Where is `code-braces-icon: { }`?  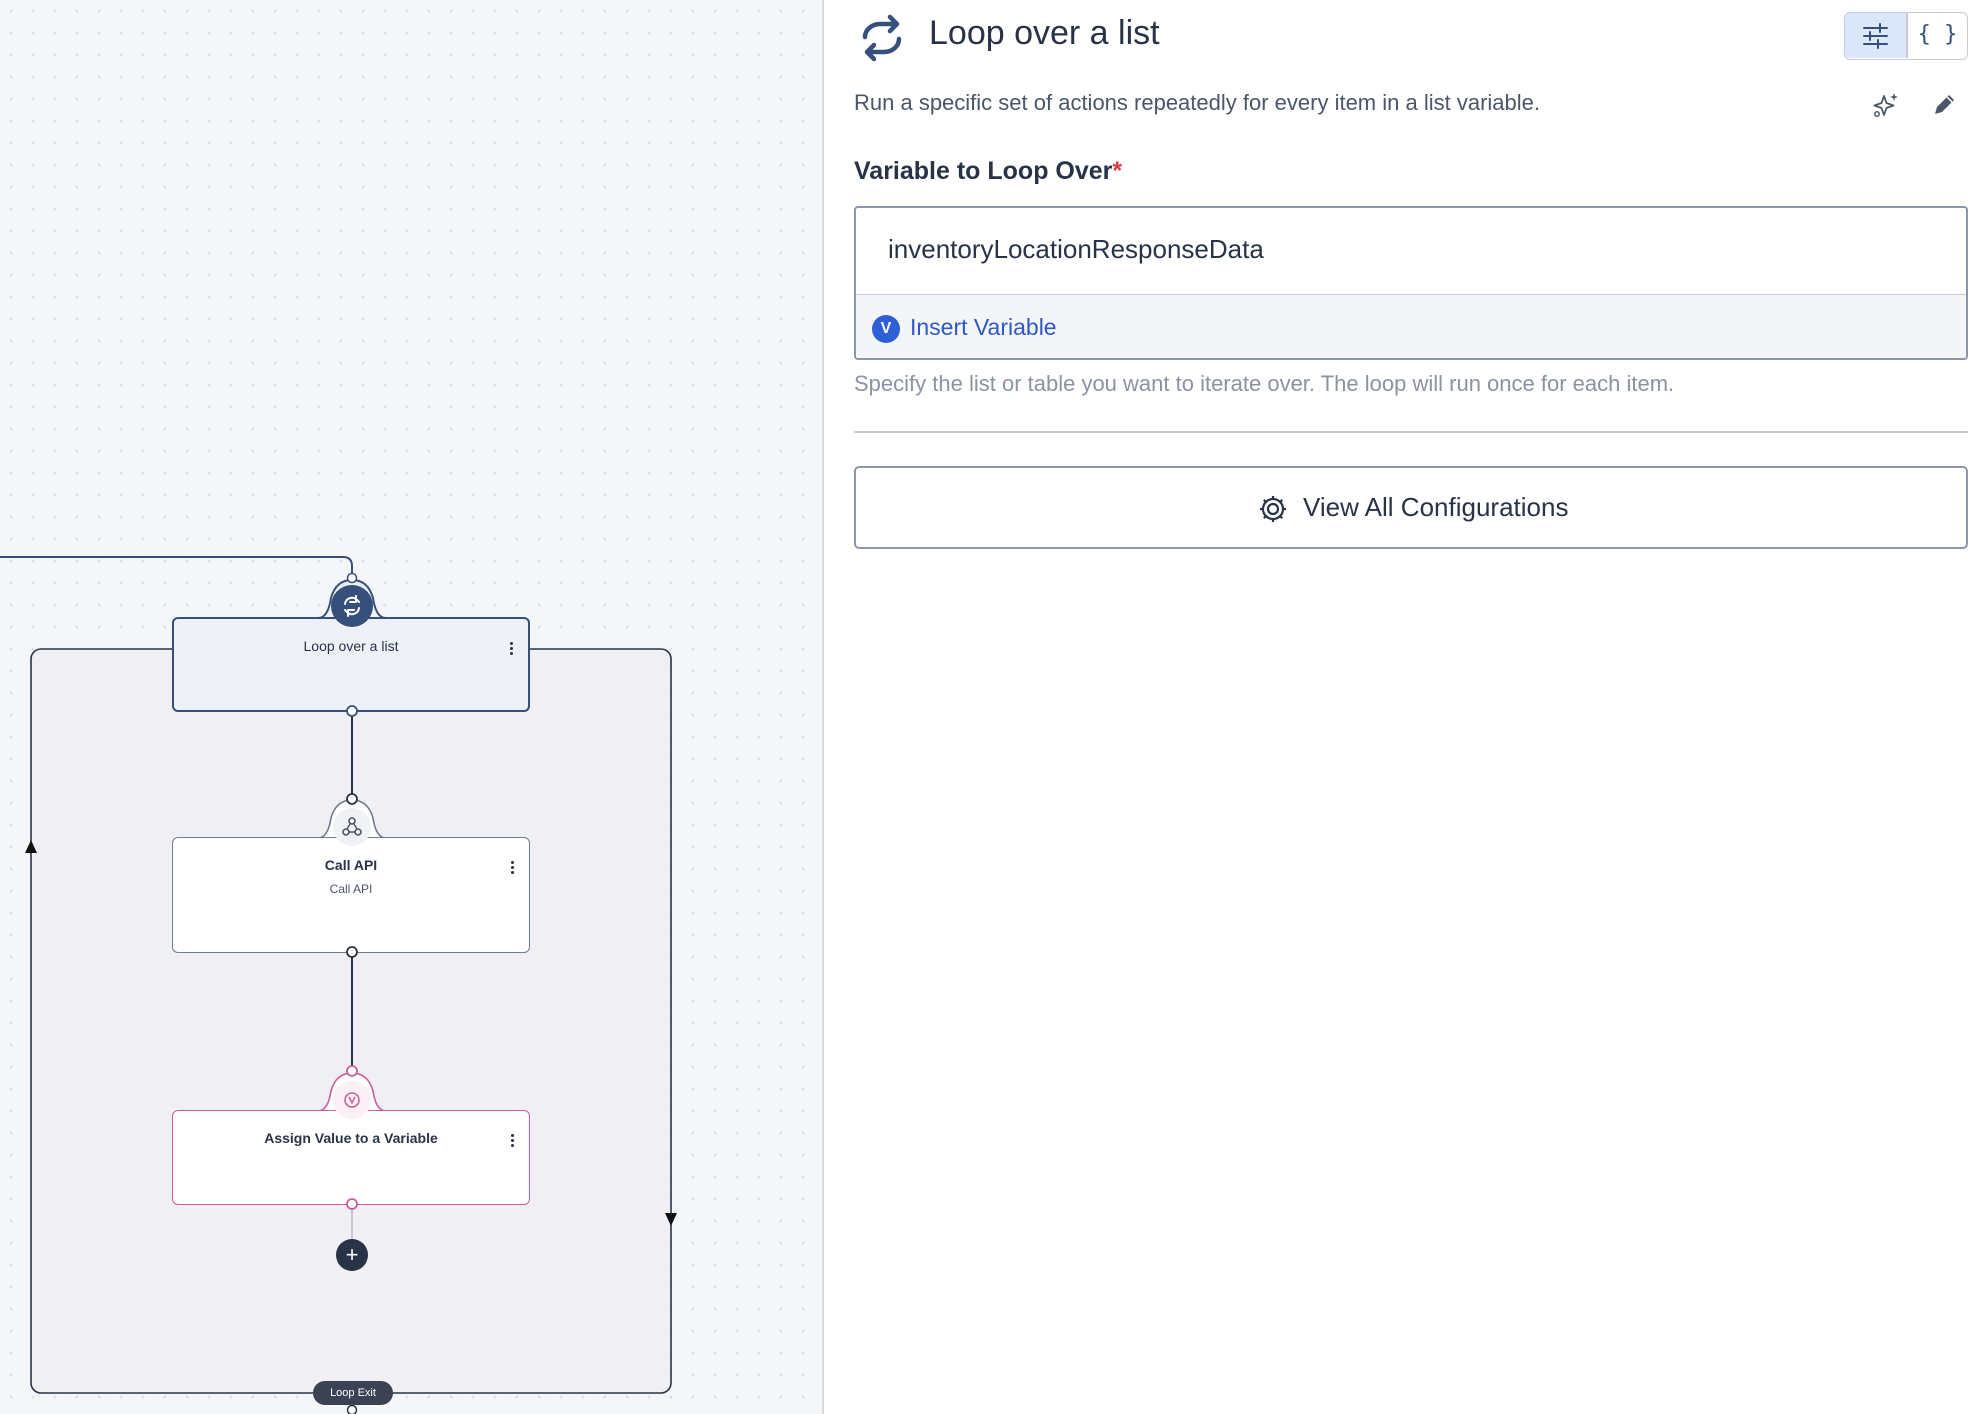
code-braces-icon: { } is located at coordinates (1937, 34).